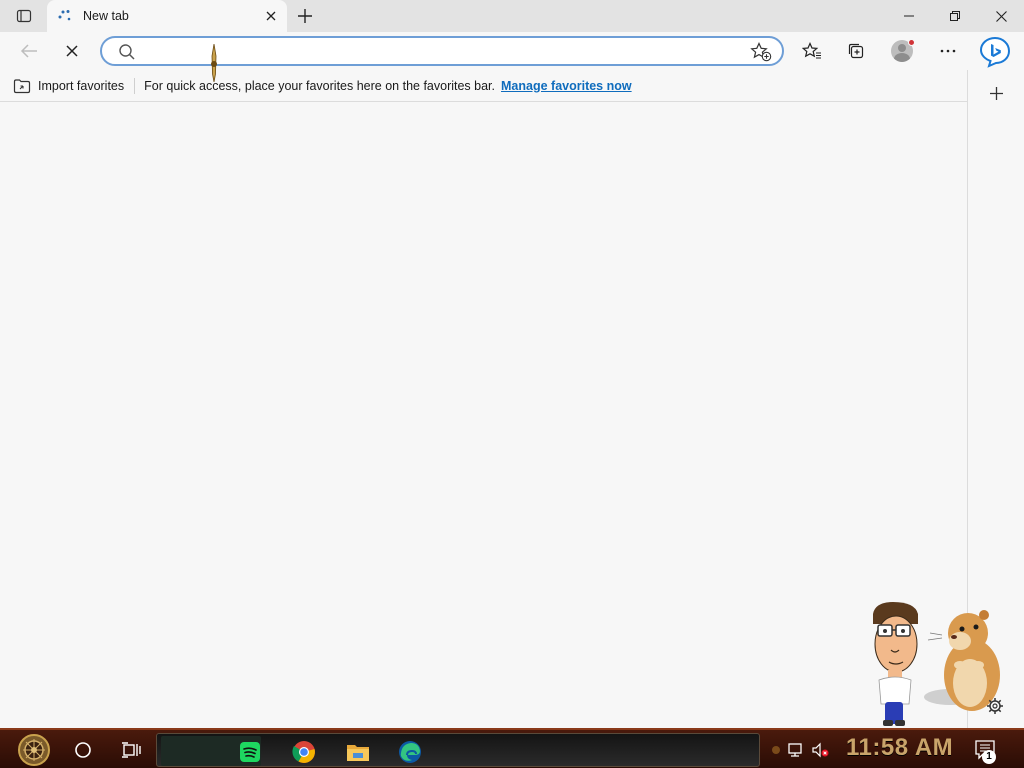 This screenshot has height=768, width=1024. I want to click on volume-muted-icon, so click(820, 750).